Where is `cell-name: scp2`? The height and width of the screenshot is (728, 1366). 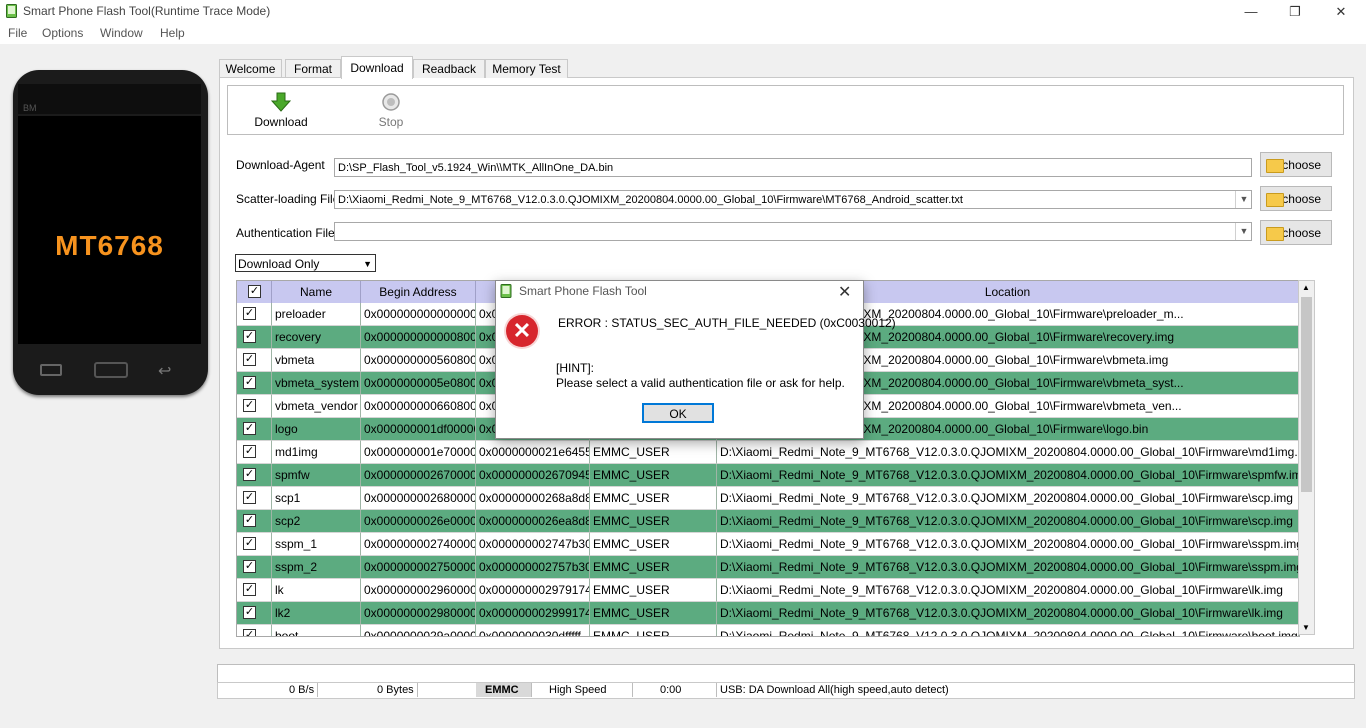 cell-name: scp2 is located at coordinates (316, 521).